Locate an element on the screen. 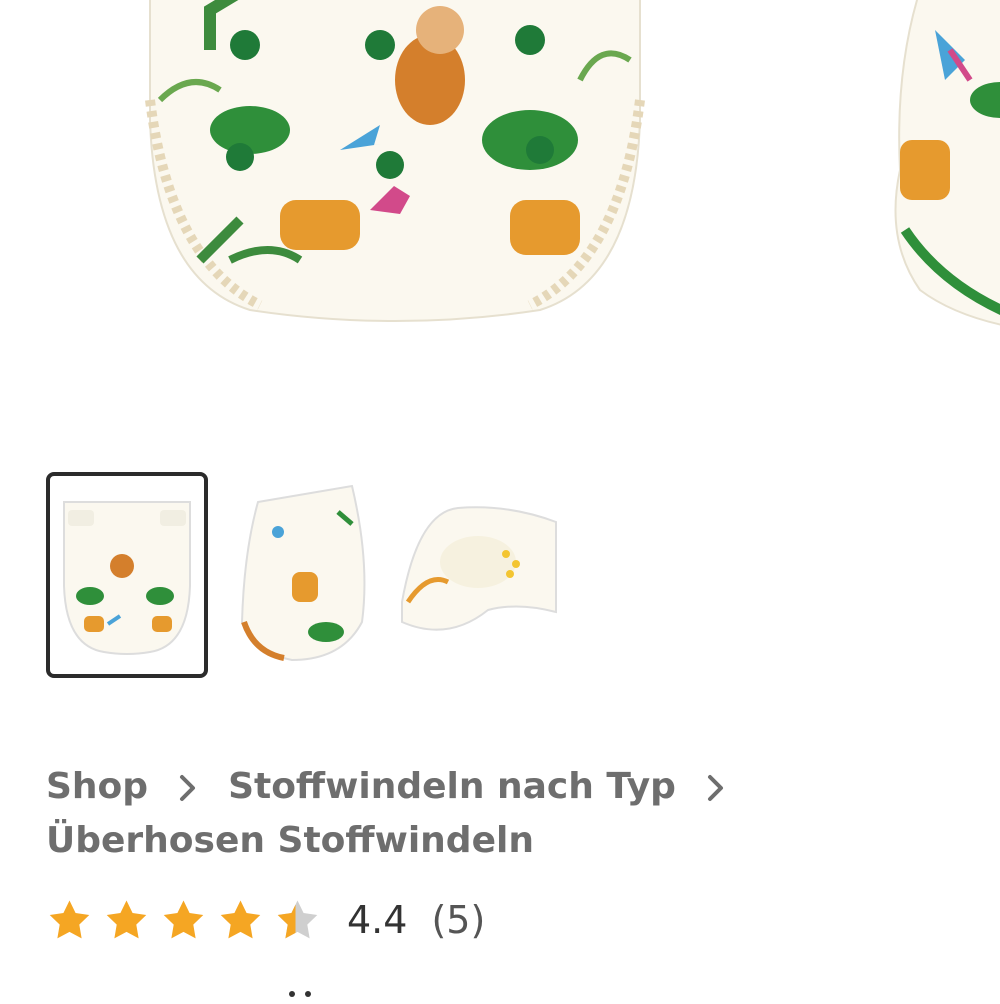 This screenshot has width=1000, height=1004. content-cutoff is located at coordinates (500, 991).